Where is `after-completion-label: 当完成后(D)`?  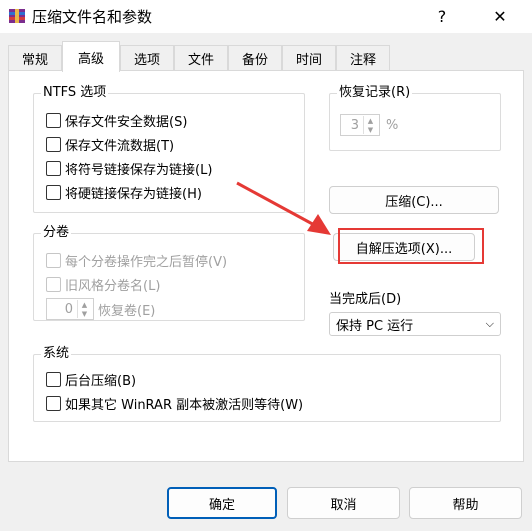
after-completion-label: 当完成后(D) is located at coordinates (365, 299).